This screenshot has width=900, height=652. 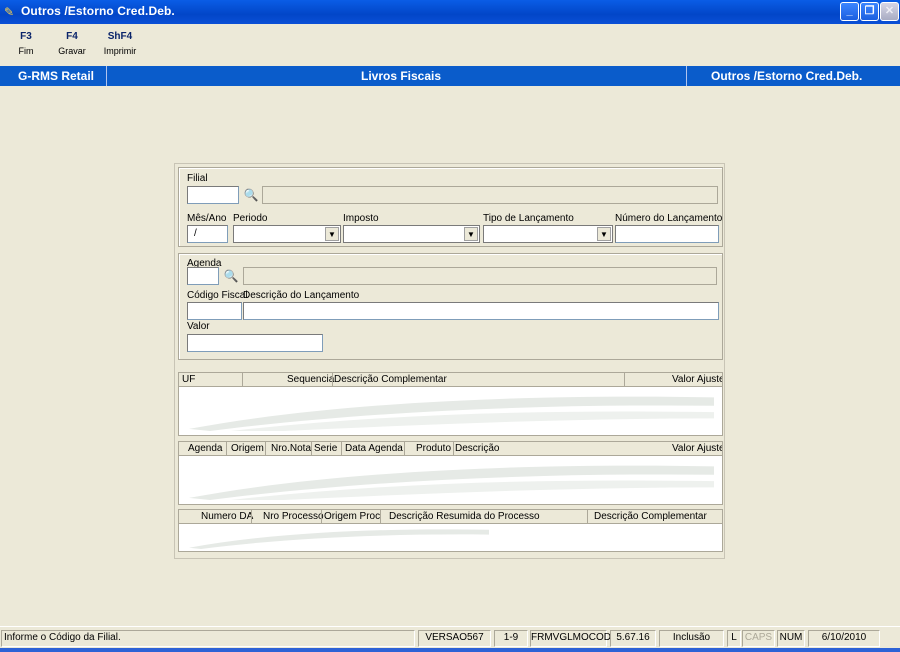 I want to click on mes-ano-input: /, so click(x=207, y=234).